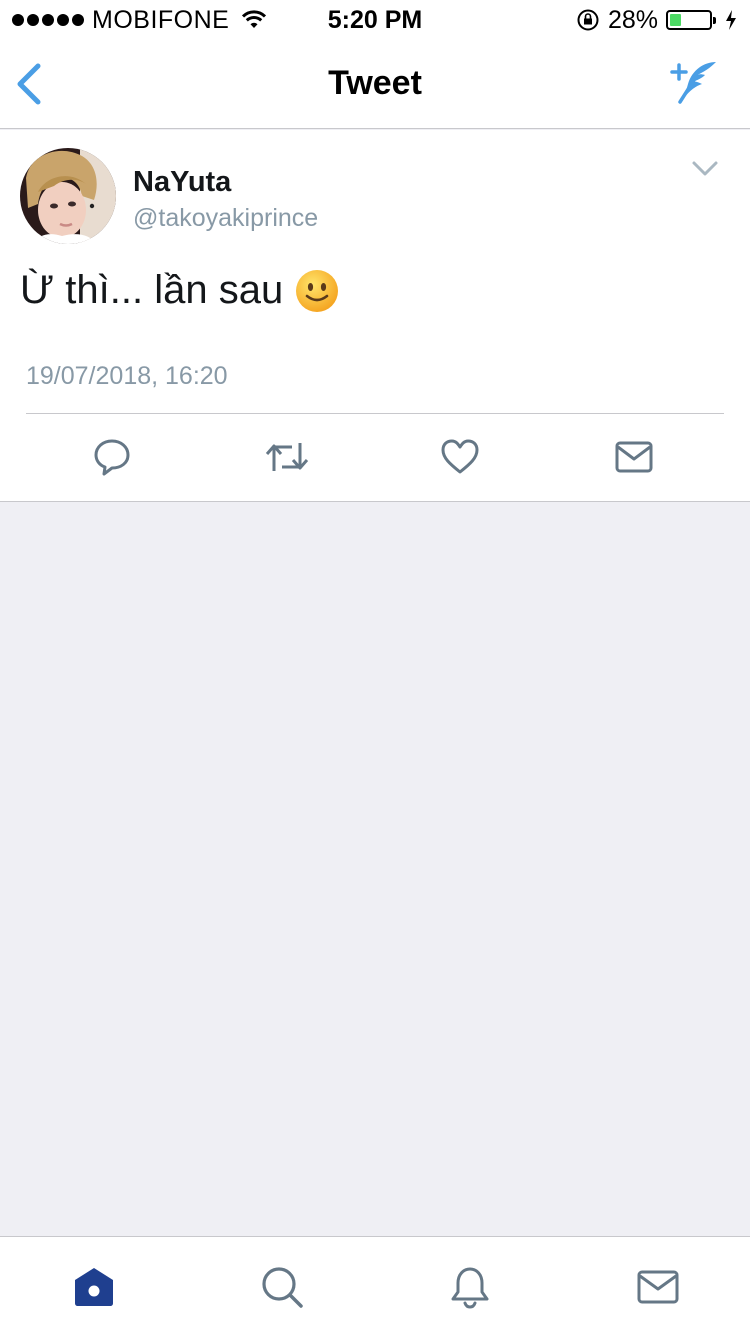 The width and height of the screenshot is (750, 1334). What do you see at coordinates (182, 182) in the screenshot?
I see `display-name: NaYuta` at bounding box center [182, 182].